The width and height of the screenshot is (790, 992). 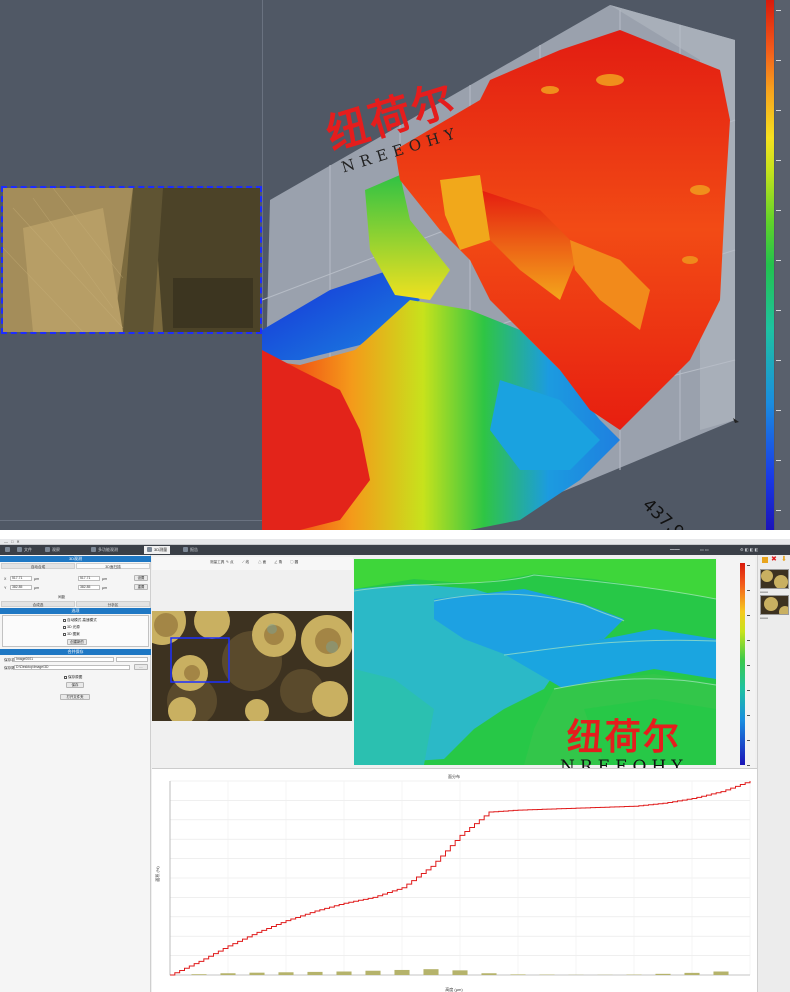 I want to click on chart-y-label: 面积 (%), so click(x=157, y=874).